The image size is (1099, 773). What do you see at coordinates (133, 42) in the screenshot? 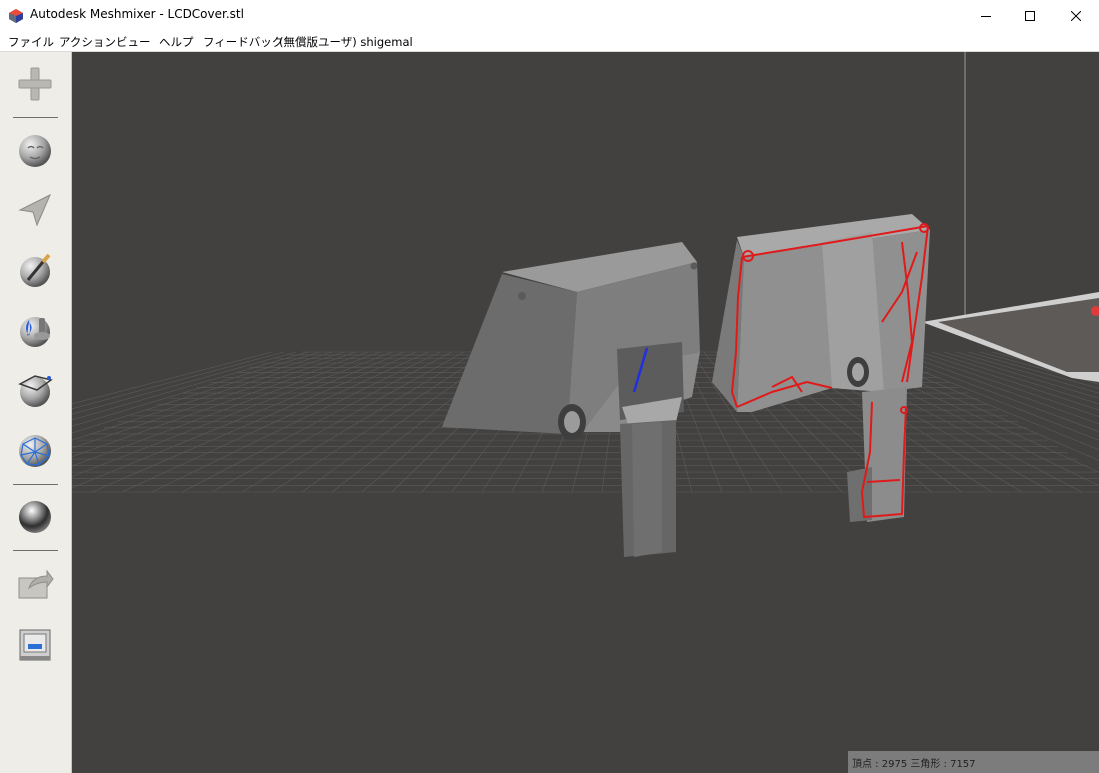
I see `menu-view: ビュー` at bounding box center [133, 42].